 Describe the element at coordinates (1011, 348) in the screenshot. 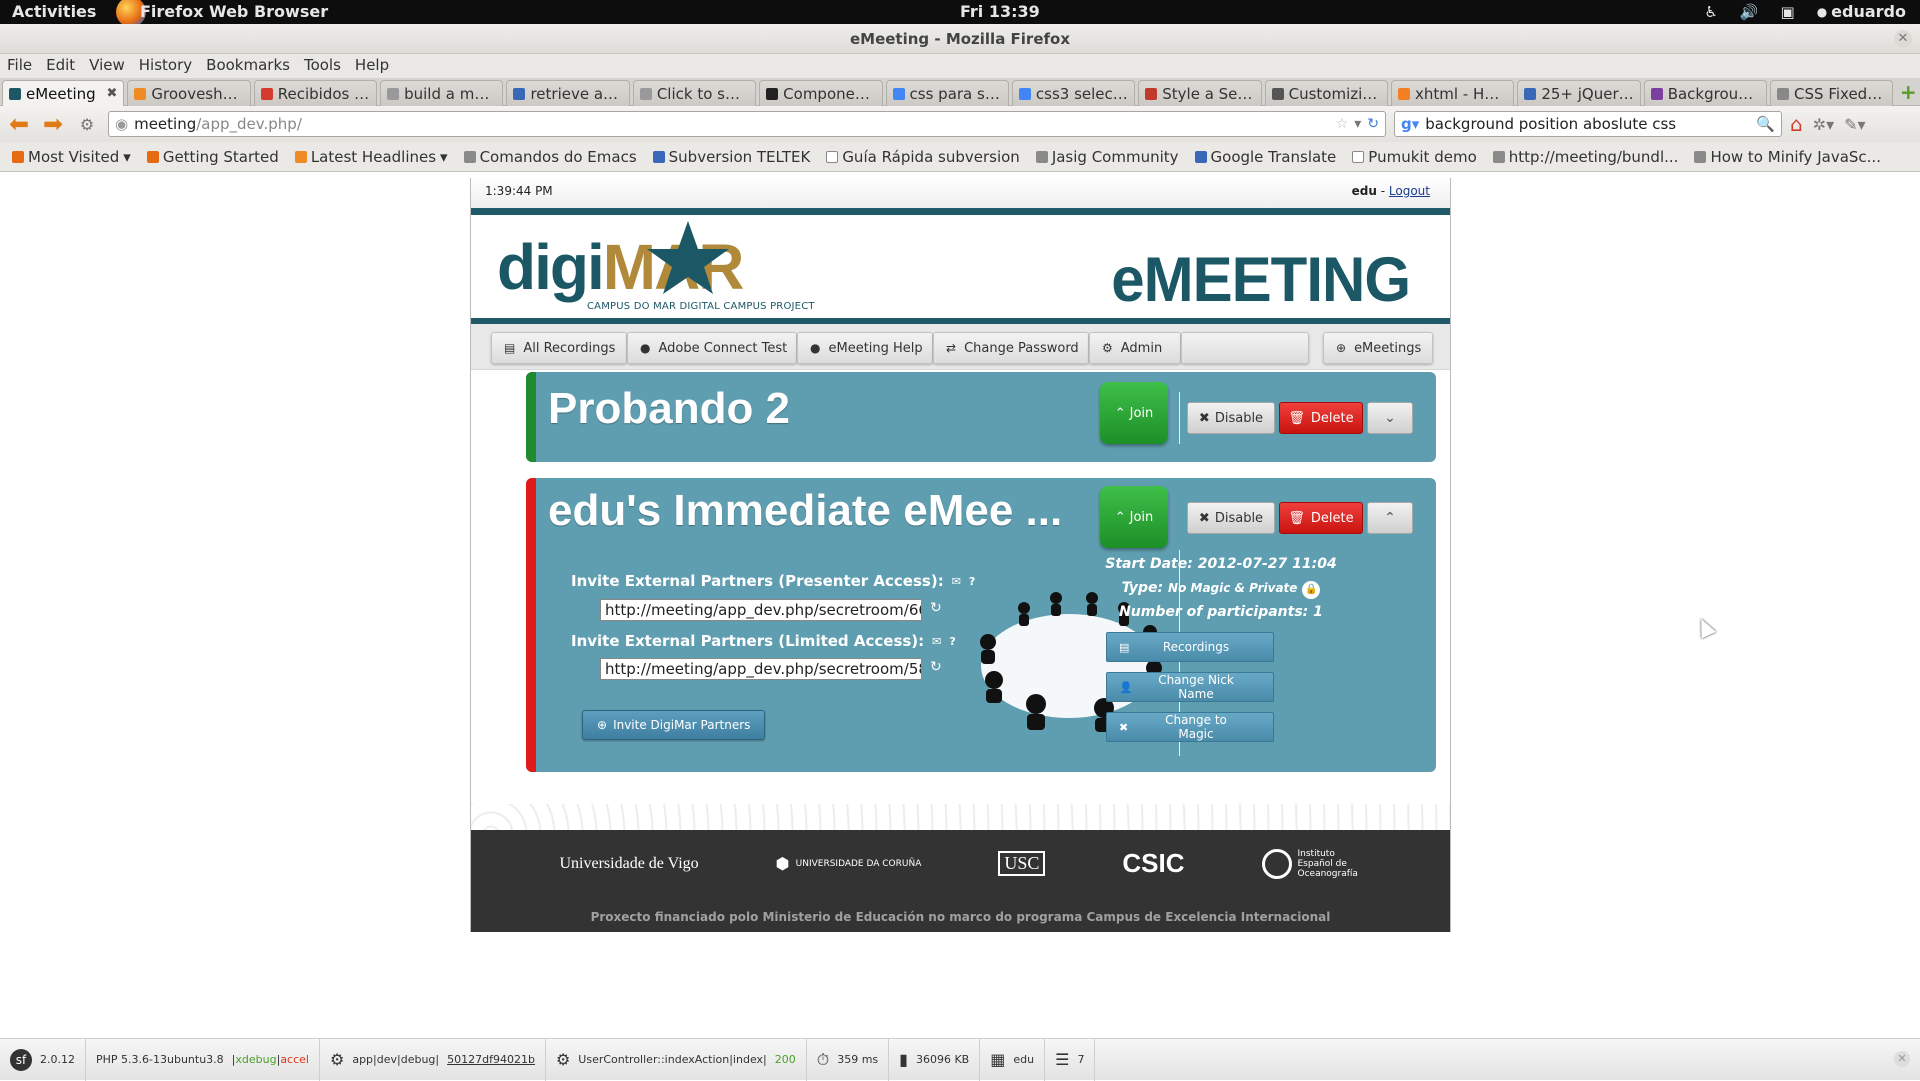

I see `change-password-button: ⇄ Change Password` at that location.